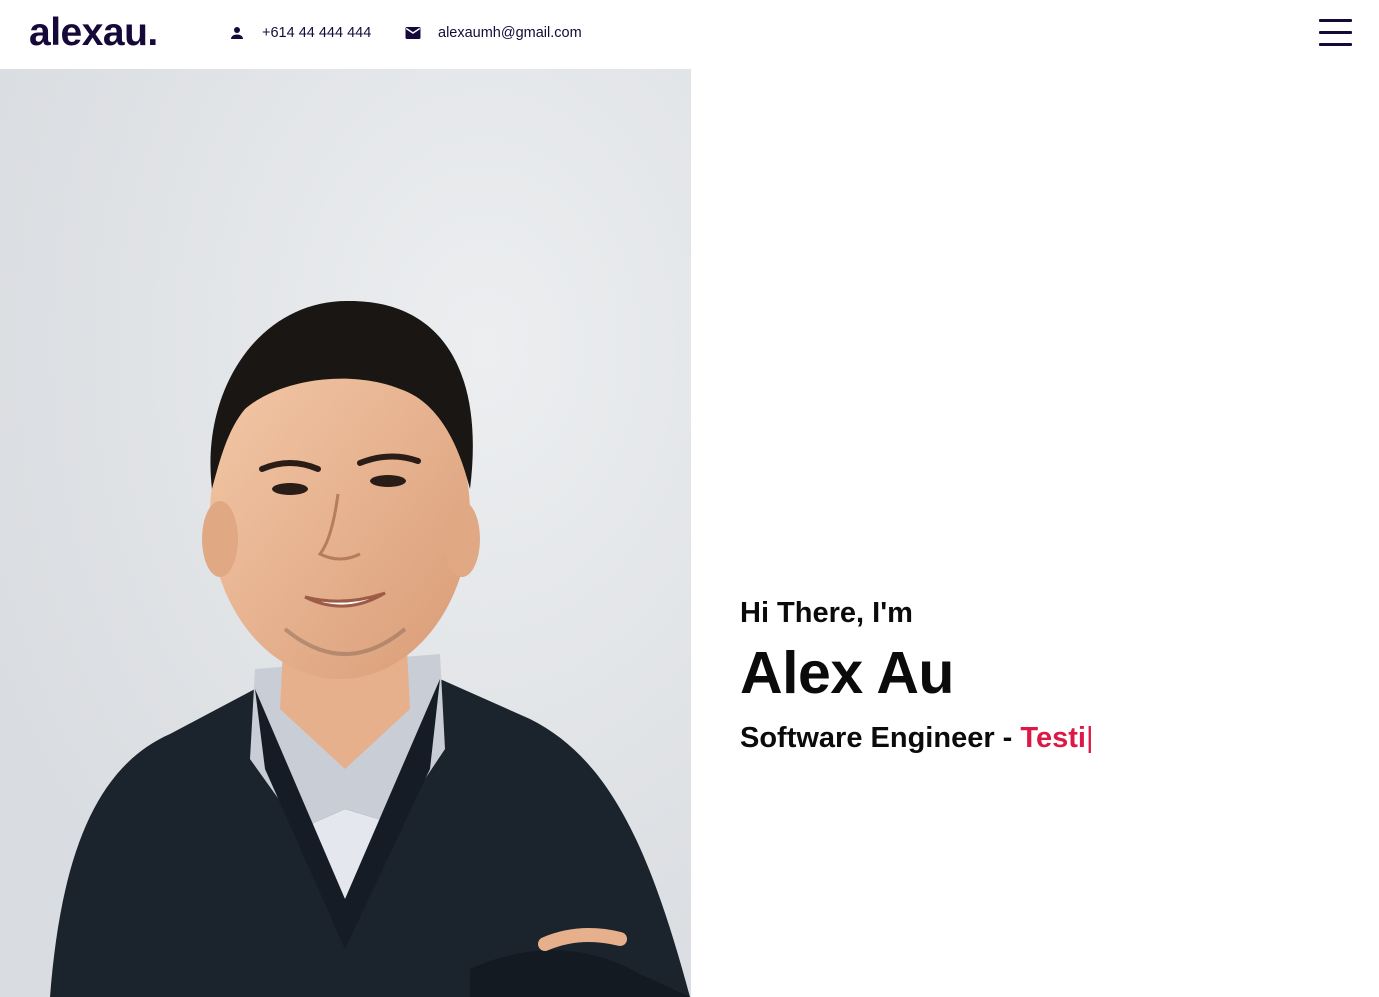 The image size is (1379, 997). Describe the element at coordinates (237, 33) in the screenshot. I see `person-icon` at that location.